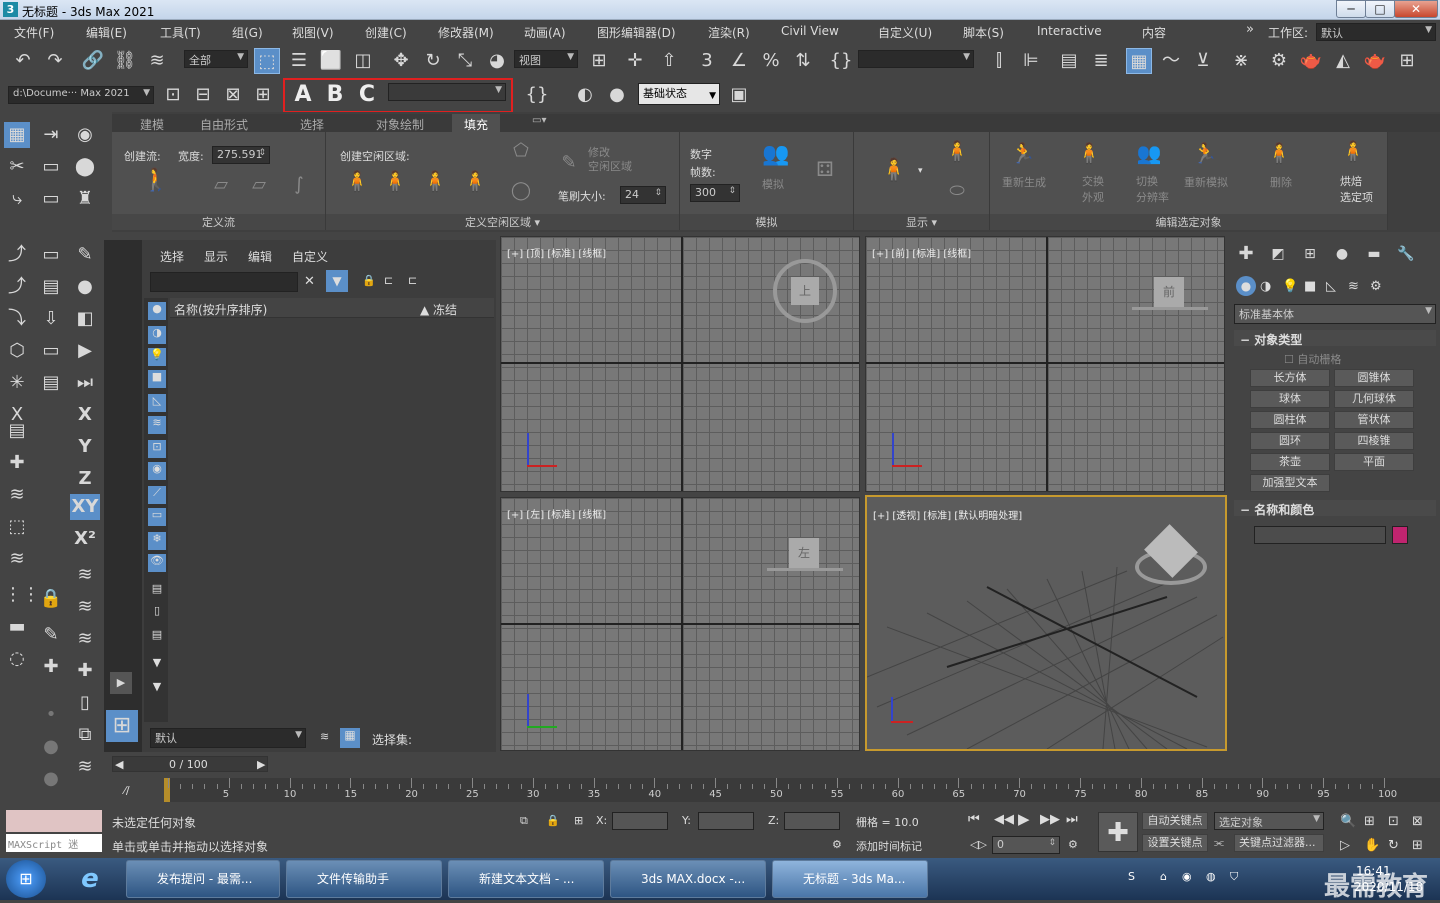 The width and height of the screenshot is (1440, 903). Describe the element at coordinates (1023, 153) in the screenshot. I see `regenerate-icon: 🏃` at that location.